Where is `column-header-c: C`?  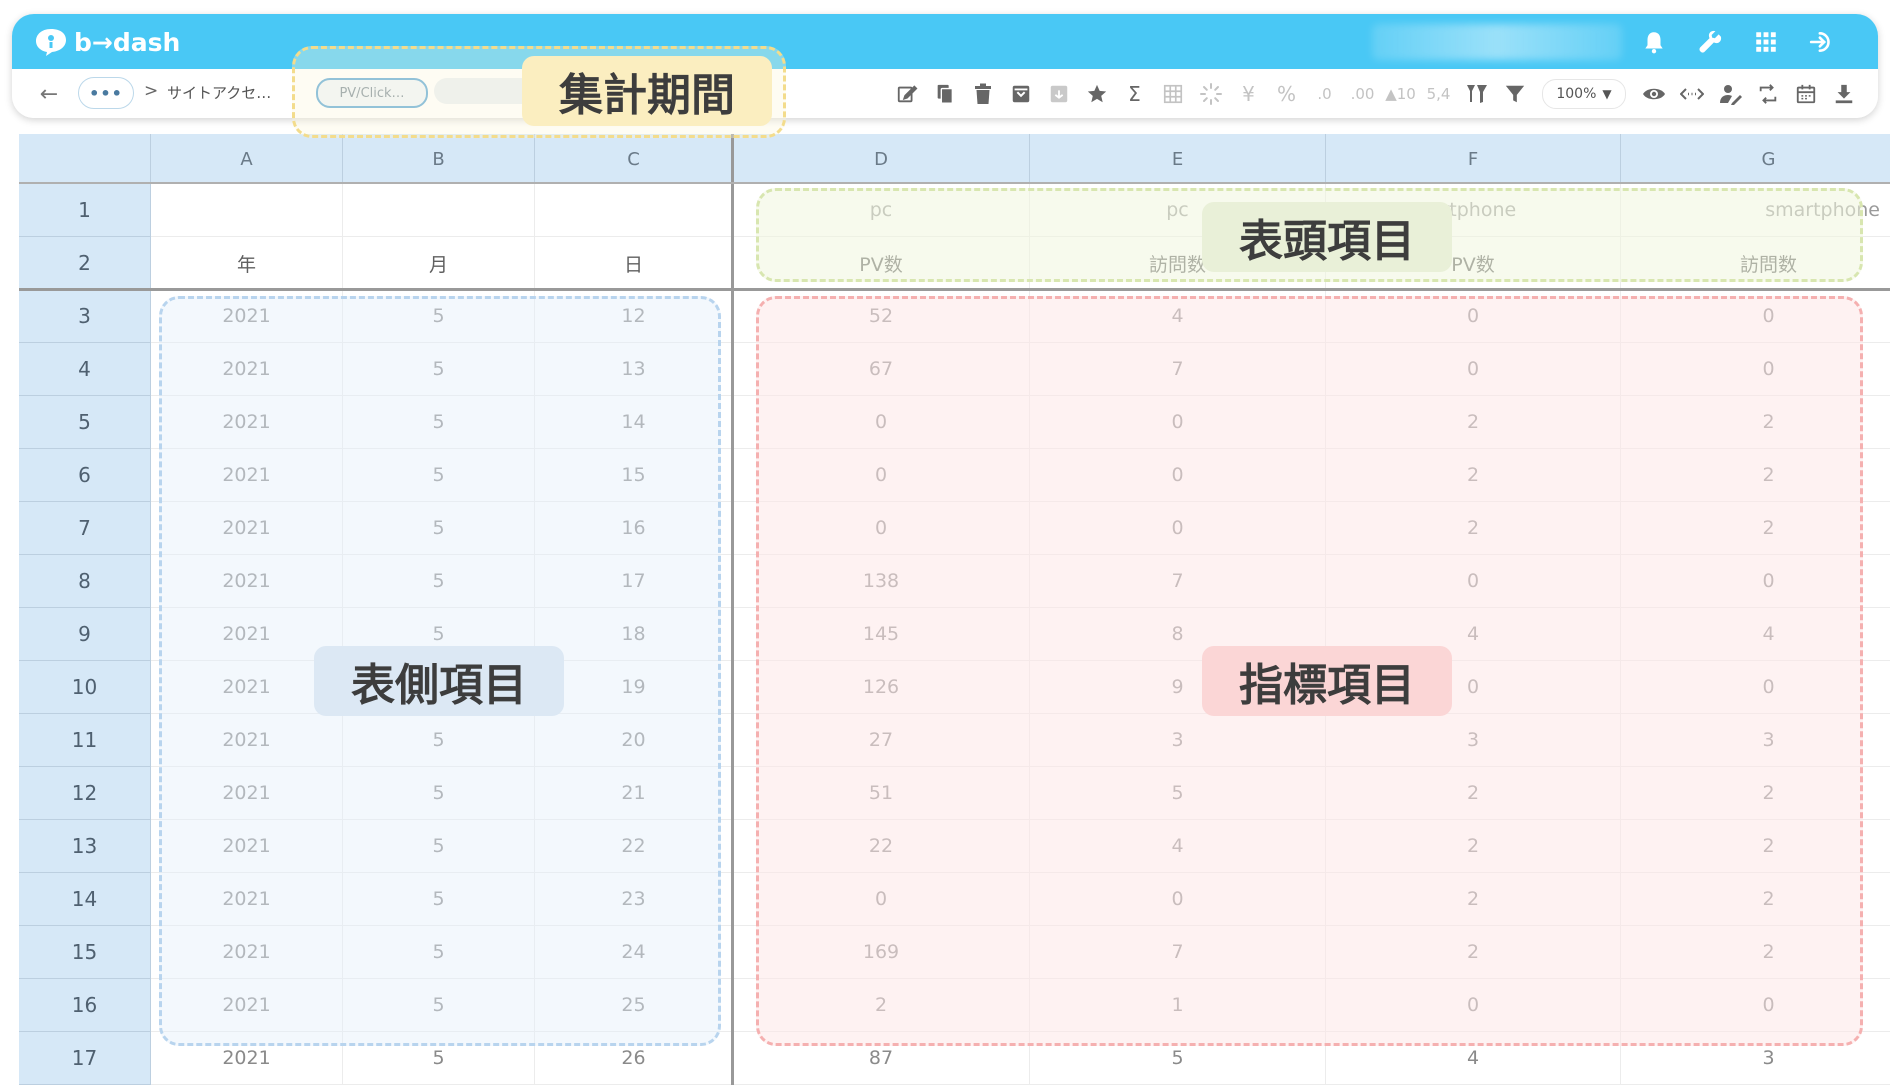
column-header-c: C is located at coordinates (634, 159).